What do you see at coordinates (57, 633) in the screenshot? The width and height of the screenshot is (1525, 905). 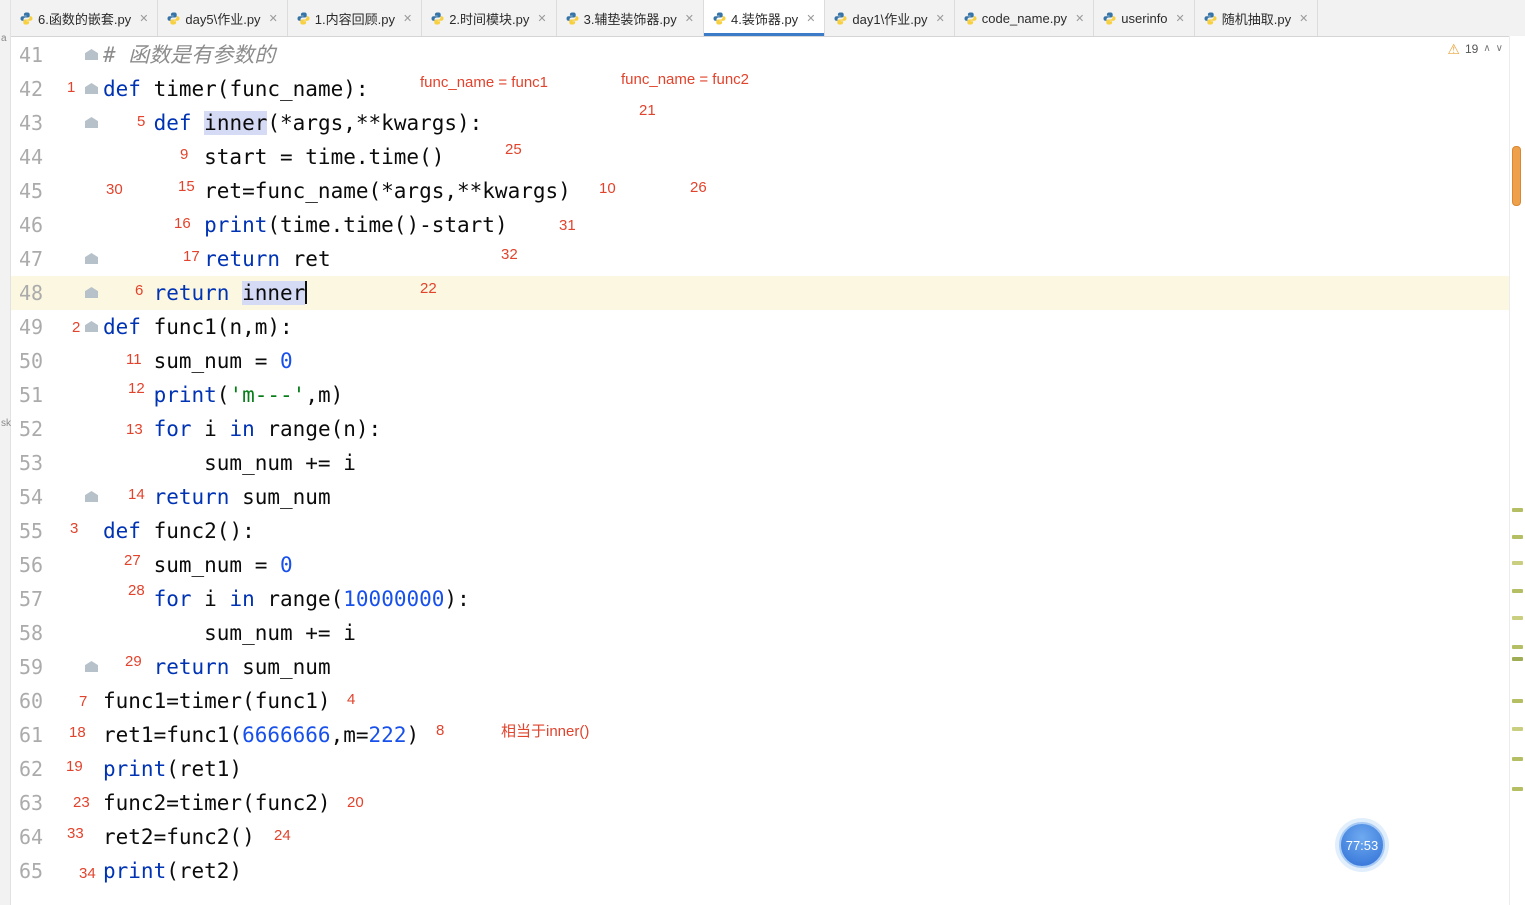 I see `line-number: 58` at bounding box center [57, 633].